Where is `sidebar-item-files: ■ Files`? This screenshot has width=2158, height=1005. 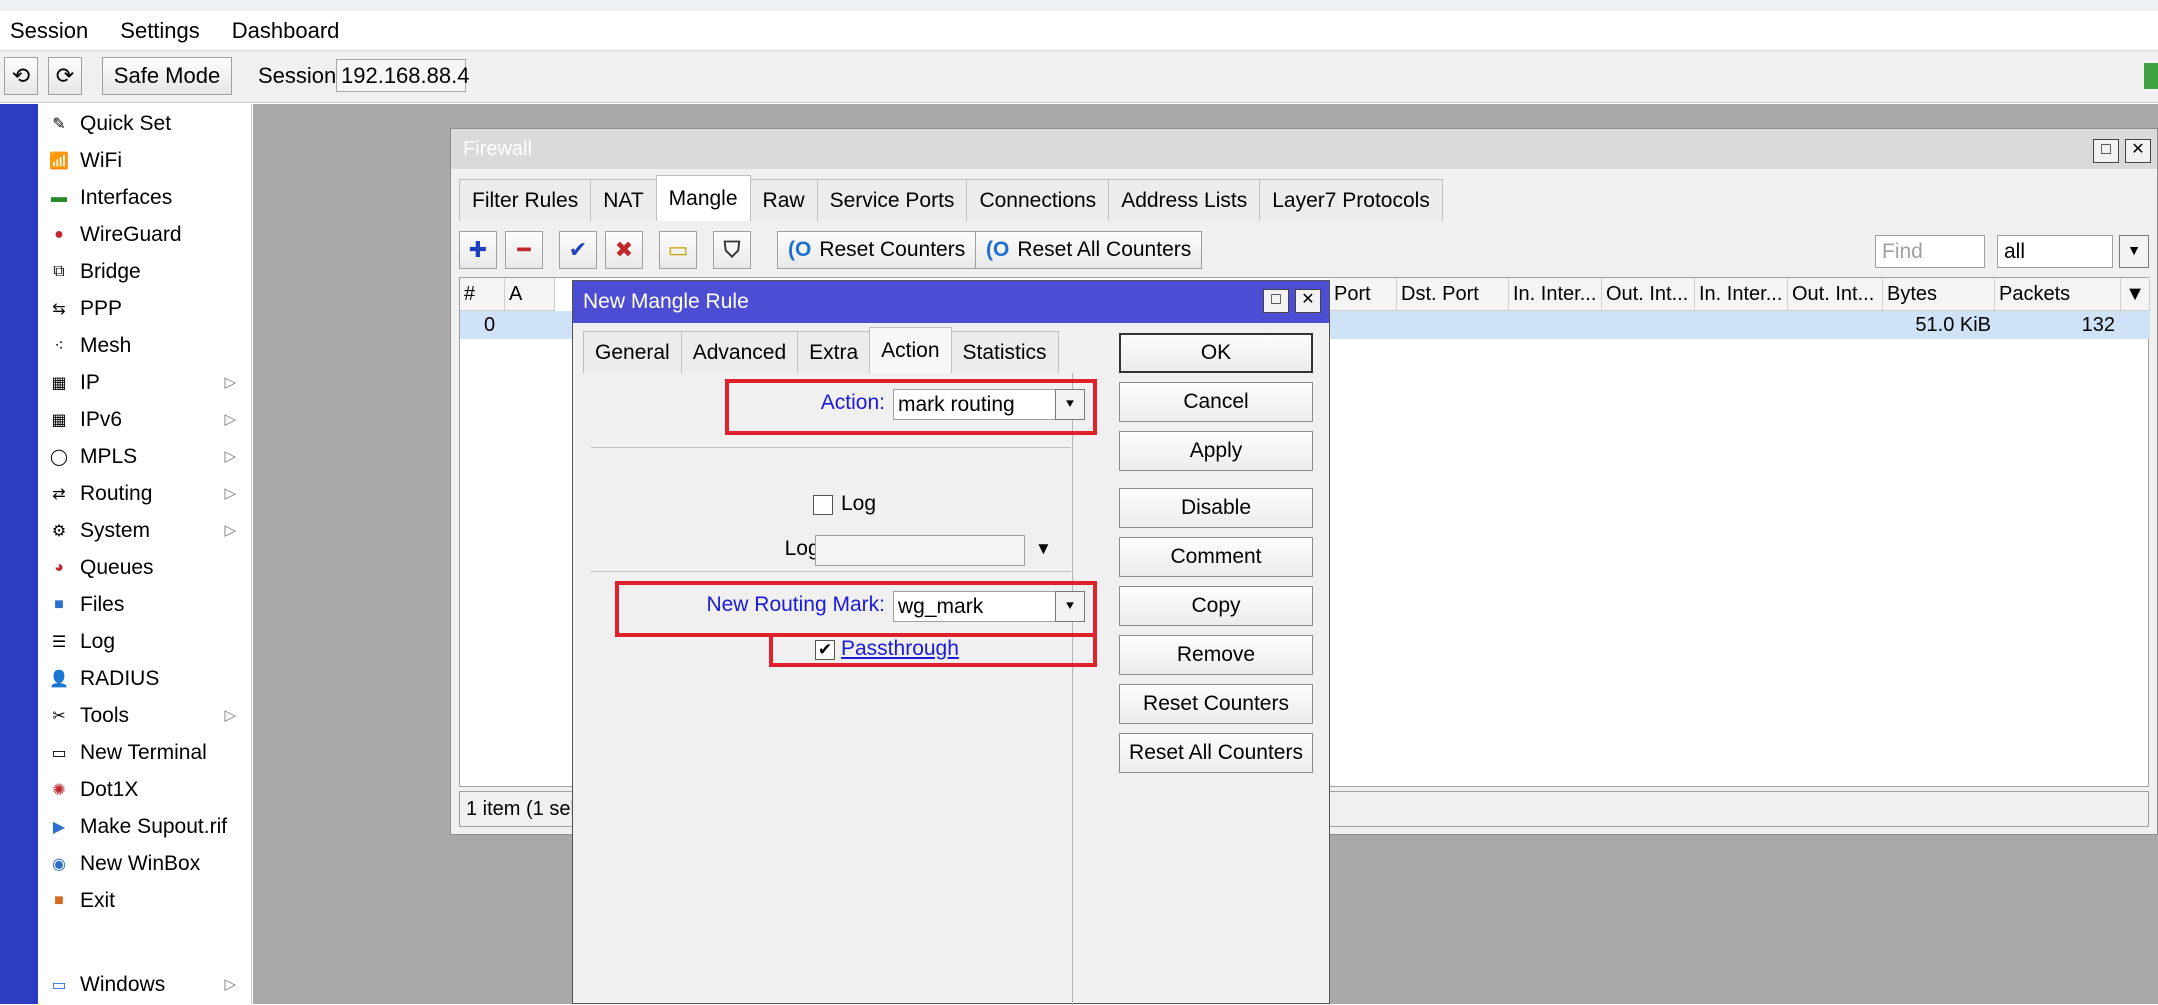 sidebar-item-files: ■ Files is located at coordinates (144, 605).